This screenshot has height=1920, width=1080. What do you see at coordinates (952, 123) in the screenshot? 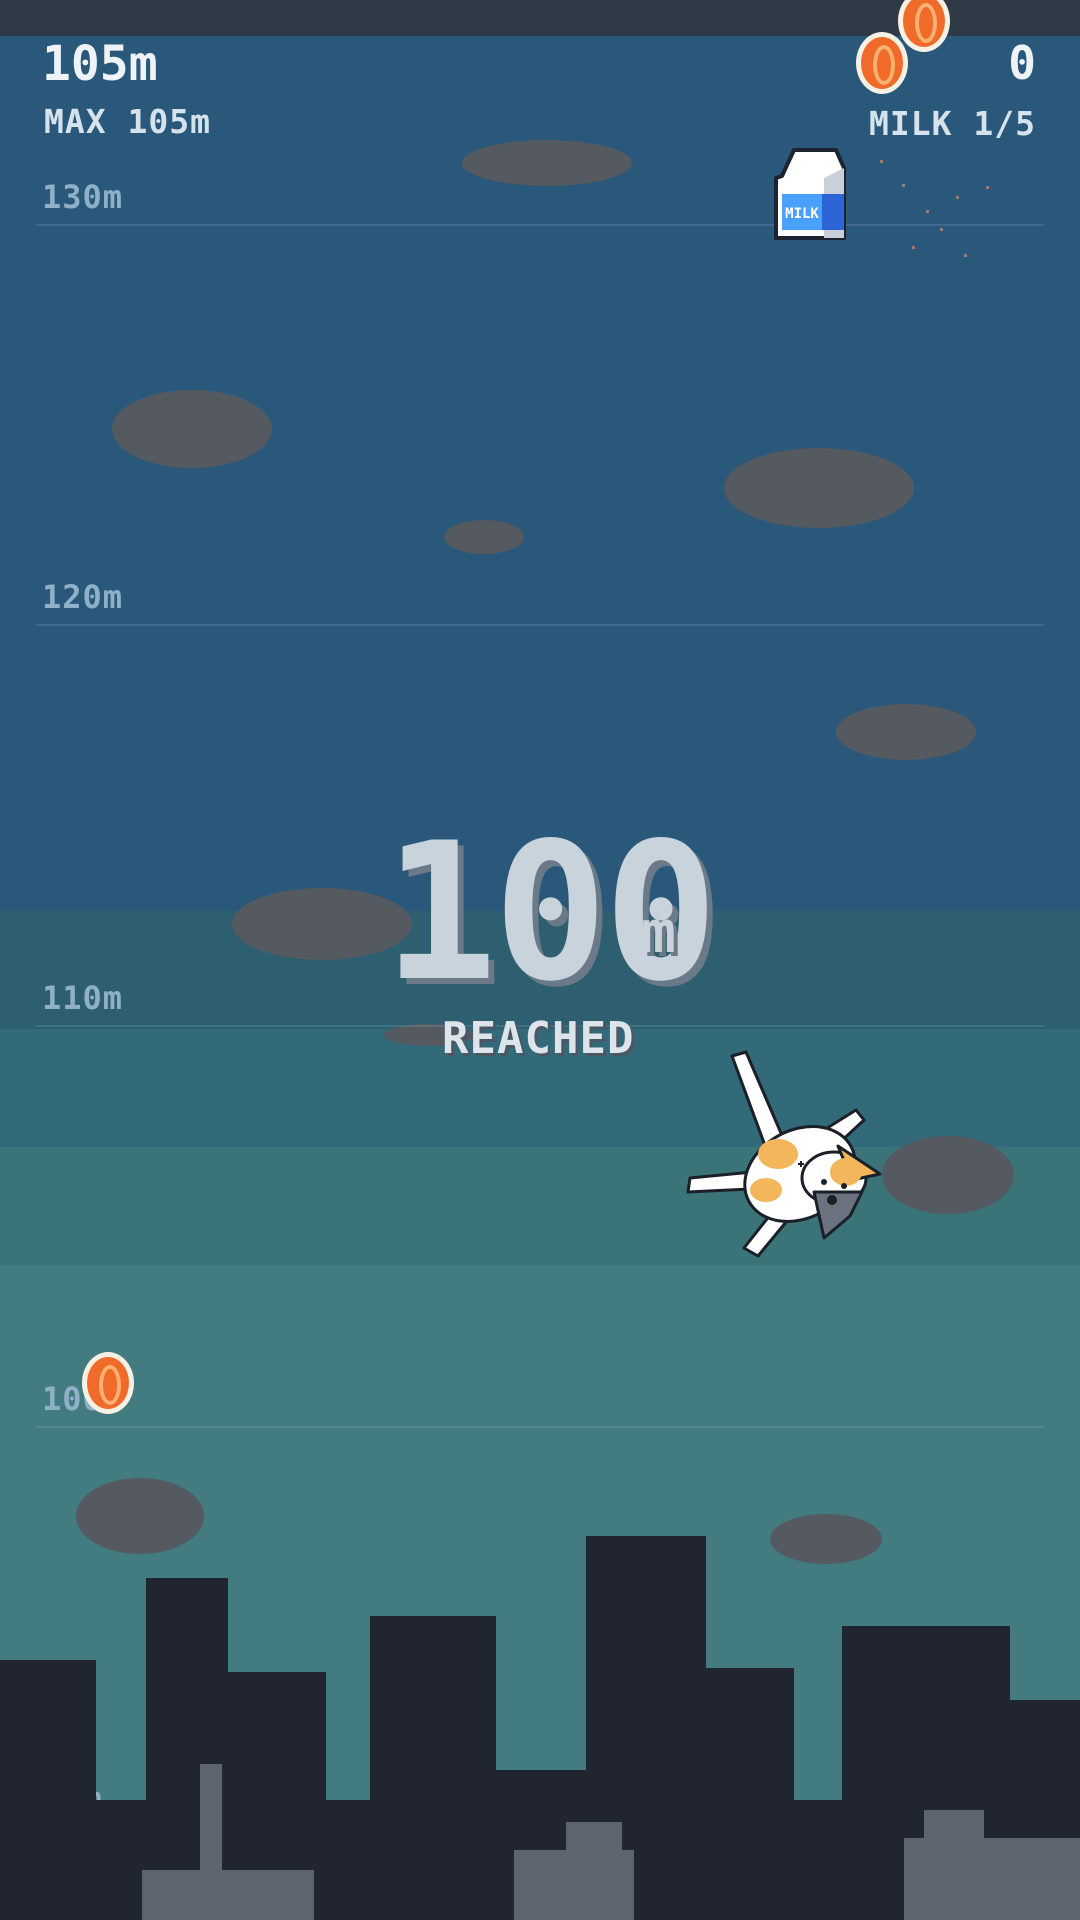
I see `milk-counter: MILK 1/5` at bounding box center [952, 123].